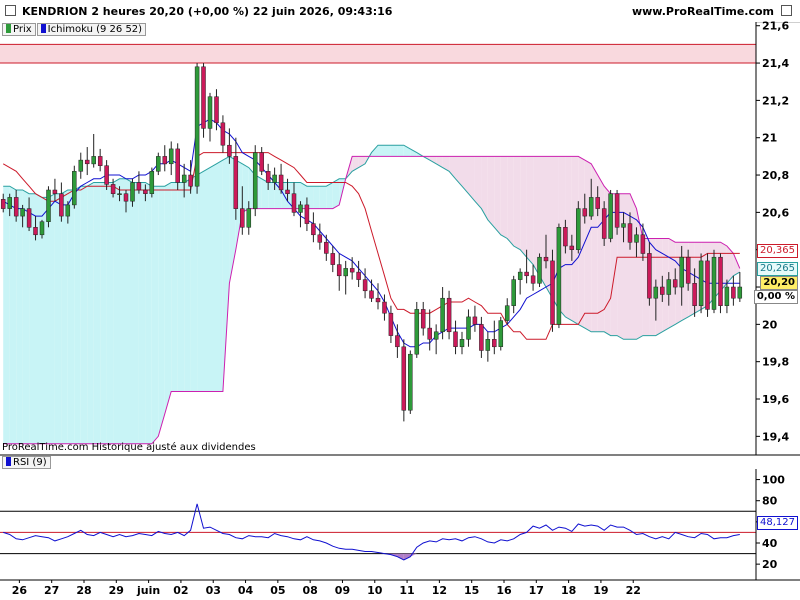 The width and height of the screenshot is (800, 600). I want to click on rsi-swatch-icon, so click(8, 461).